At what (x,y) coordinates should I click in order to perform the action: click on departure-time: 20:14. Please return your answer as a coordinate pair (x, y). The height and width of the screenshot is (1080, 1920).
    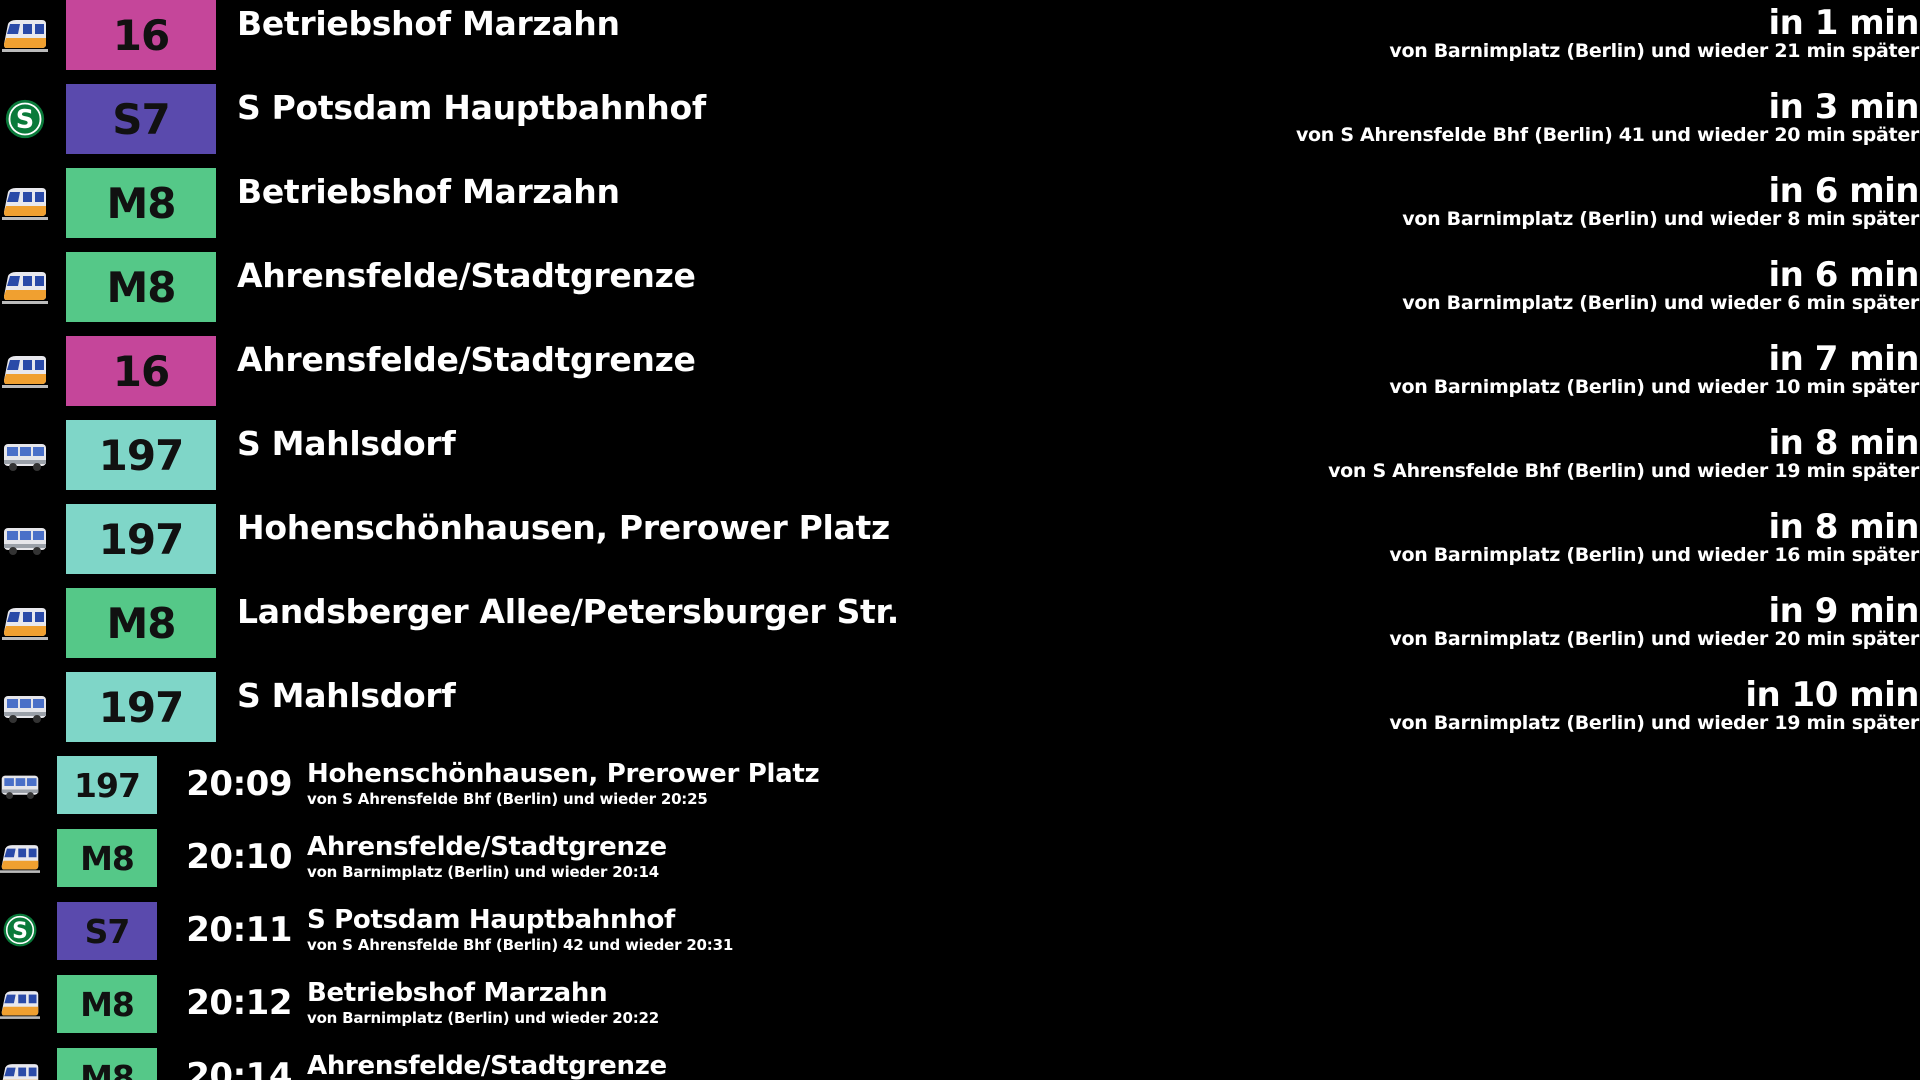
    Looking at the image, I should click on (239, 1068).